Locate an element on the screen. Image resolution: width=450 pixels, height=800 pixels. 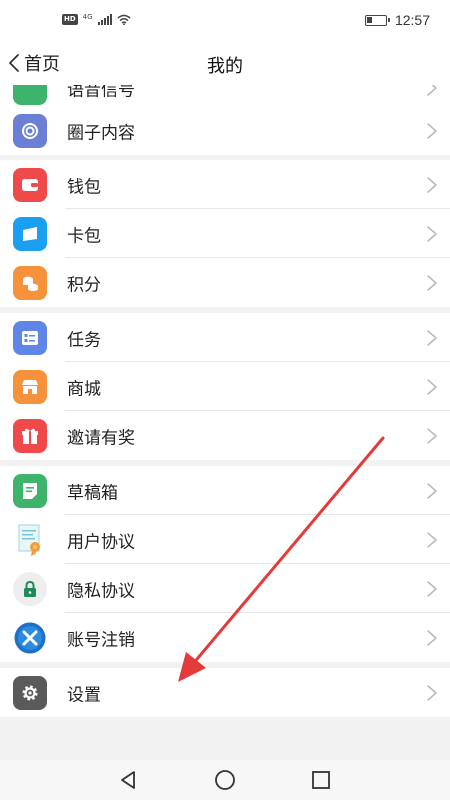
menu-item-label: 商城 is located at coordinates (84, 389).